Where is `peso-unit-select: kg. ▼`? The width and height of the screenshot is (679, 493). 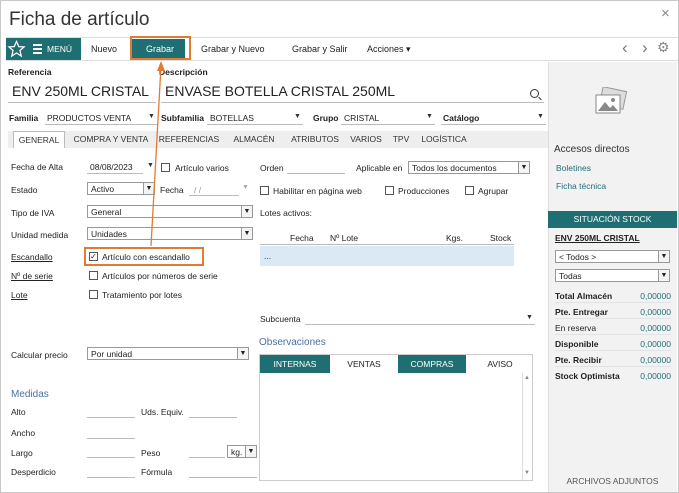 peso-unit-select: kg. ▼ is located at coordinates (242, 451).